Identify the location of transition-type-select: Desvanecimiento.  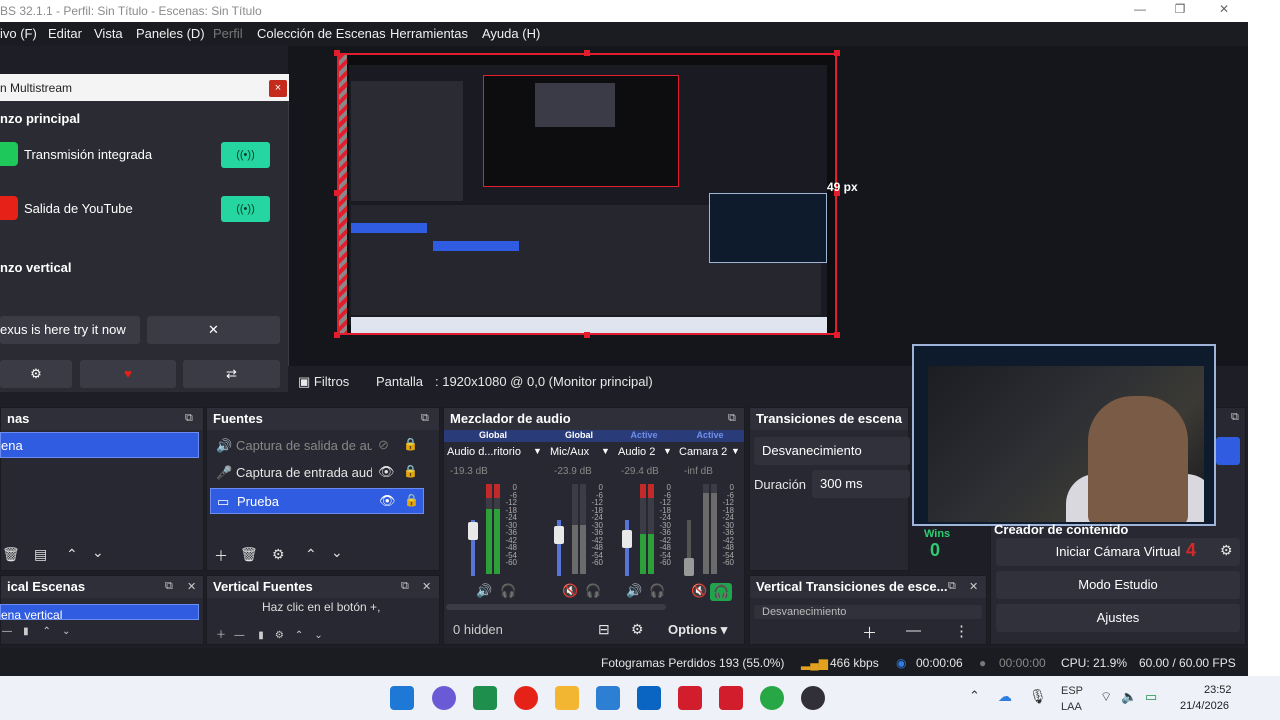
(832, 451).